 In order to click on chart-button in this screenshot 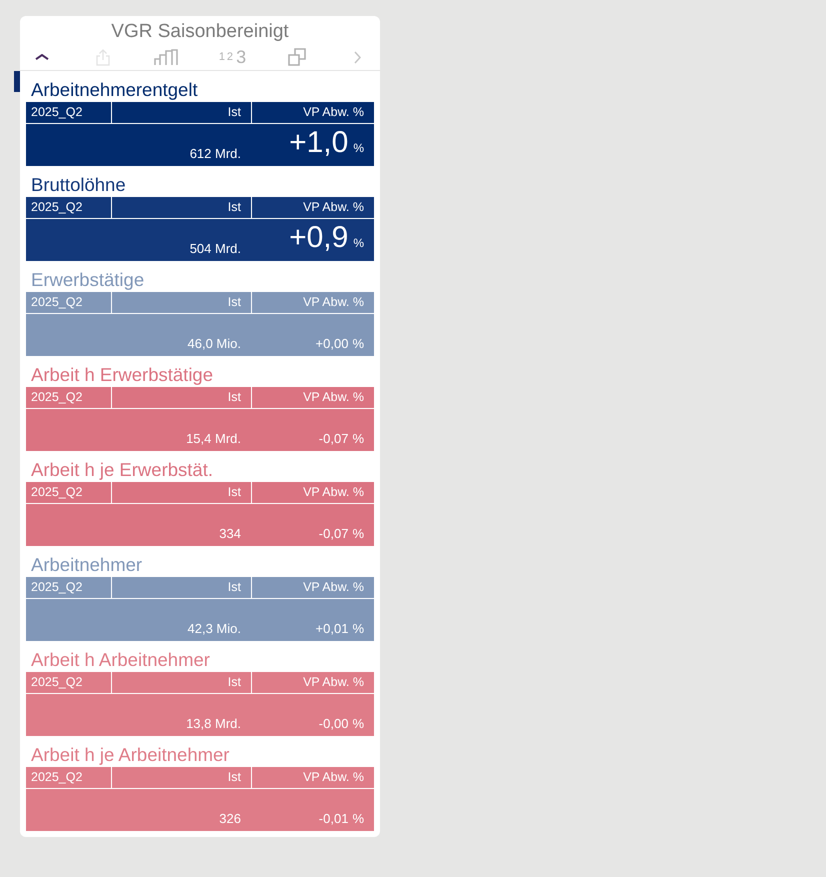, I will do `click(166, 57)`.